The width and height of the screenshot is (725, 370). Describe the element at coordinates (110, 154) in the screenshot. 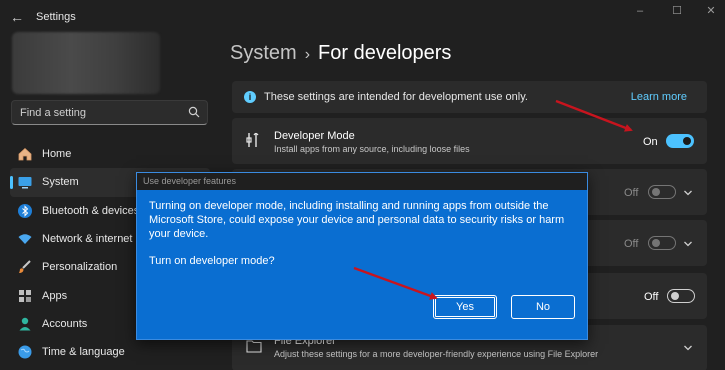

I see `sidebar-item-home: Home` at that location.